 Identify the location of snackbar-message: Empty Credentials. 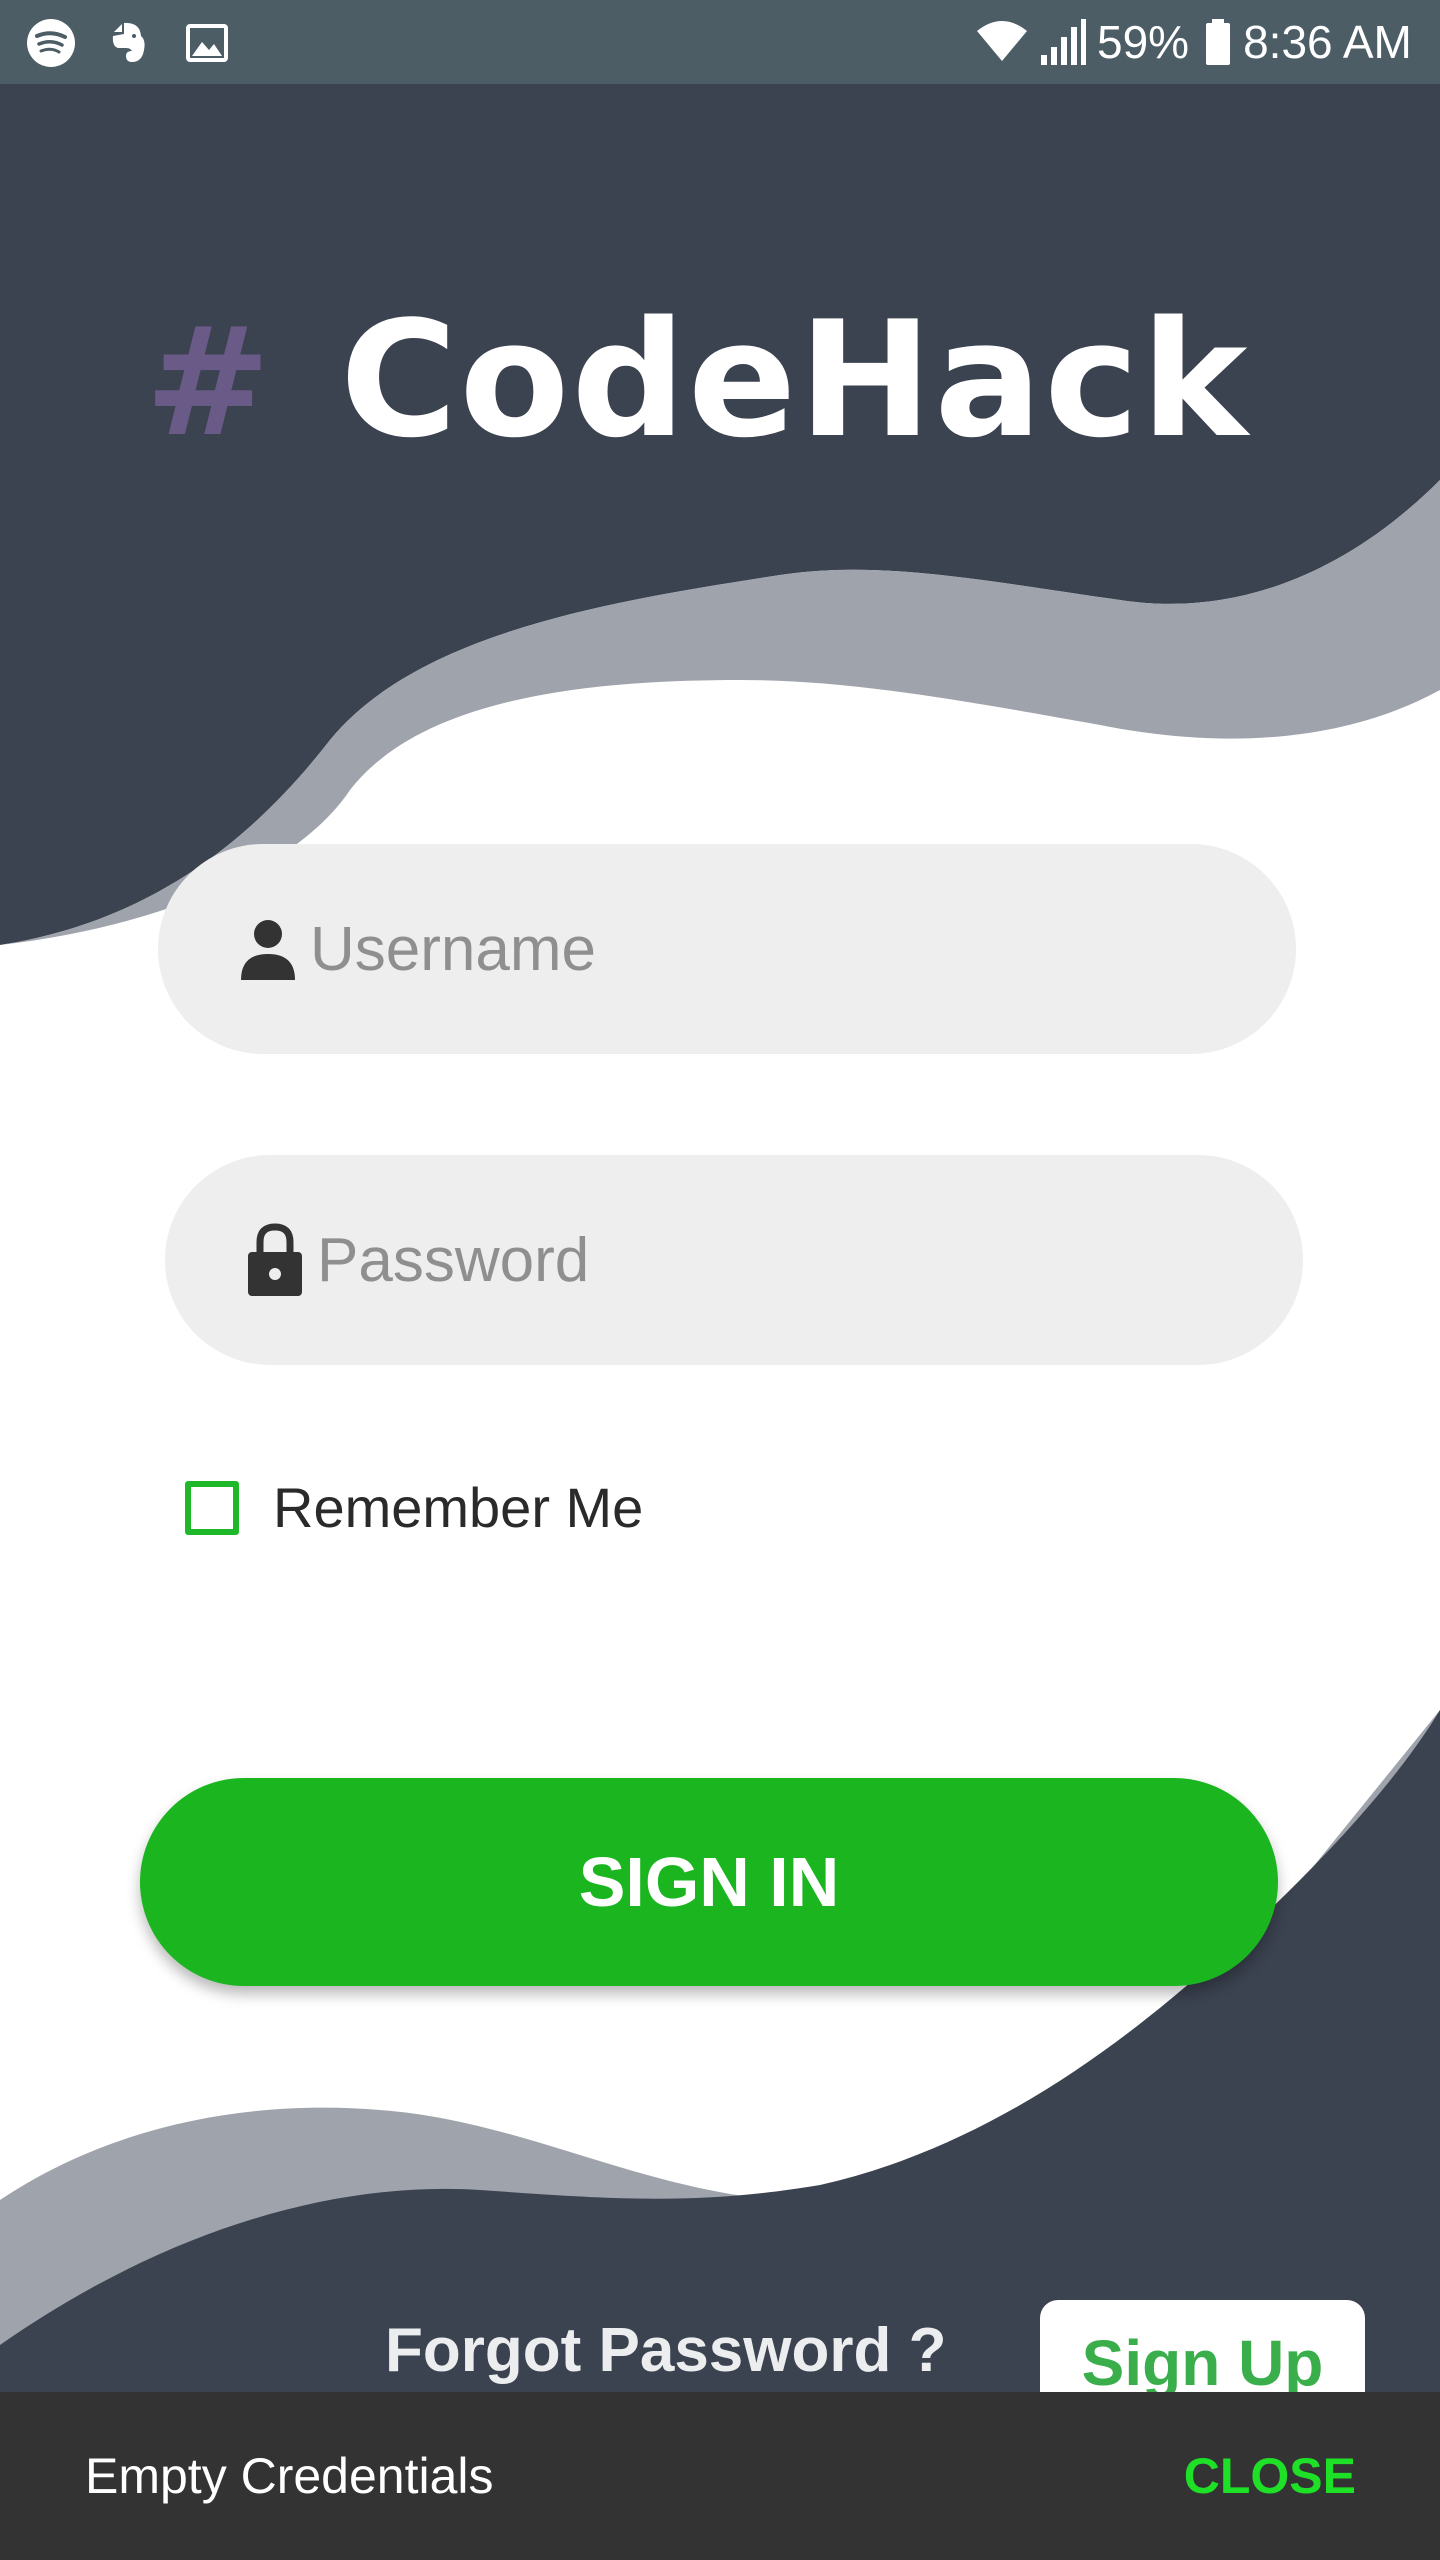
(289, 2476).